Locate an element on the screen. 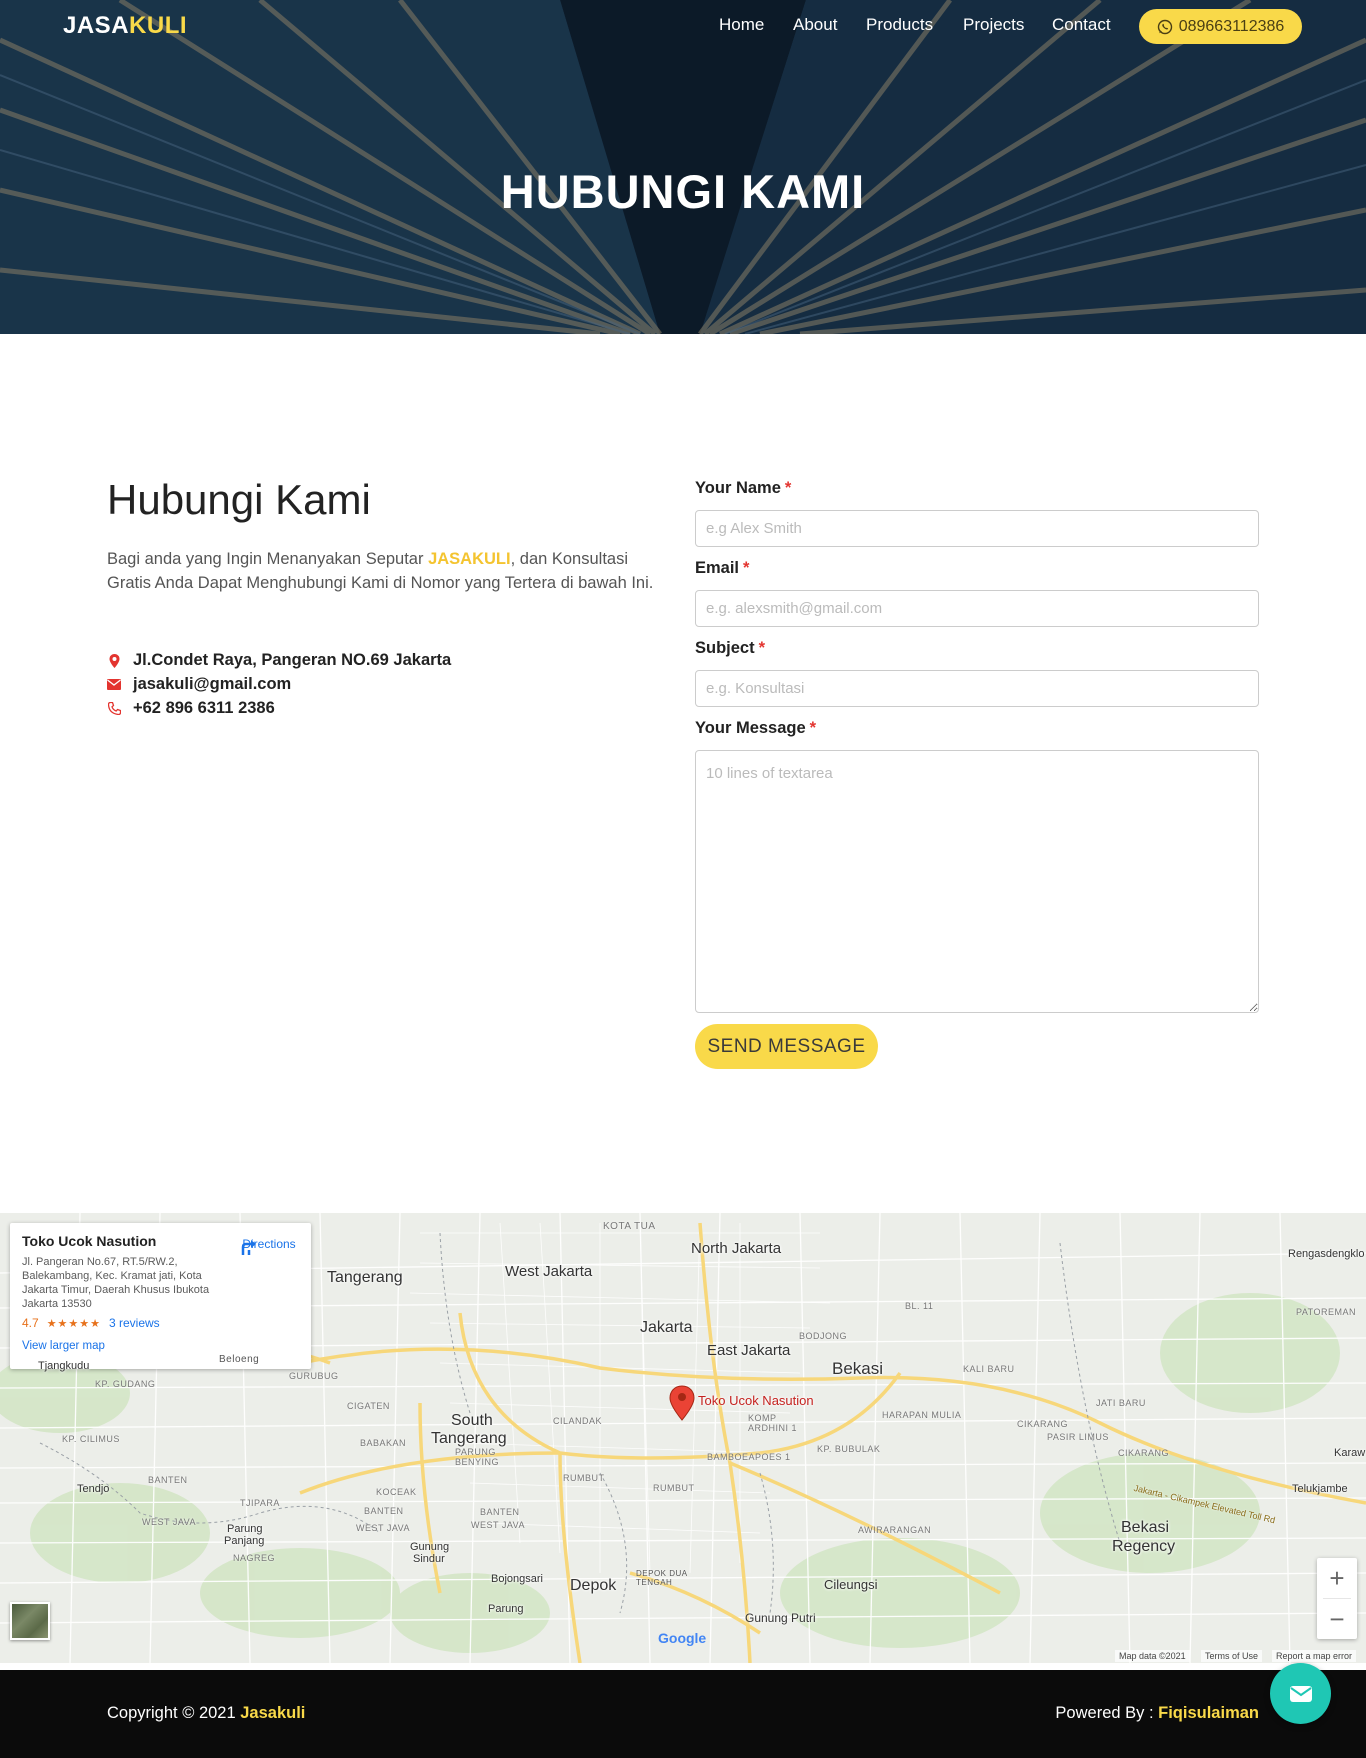 This screenshot has width=1366, height=1758. map-label-gunung-sindur-2: Sindur is located at coordinates (429, 1559).